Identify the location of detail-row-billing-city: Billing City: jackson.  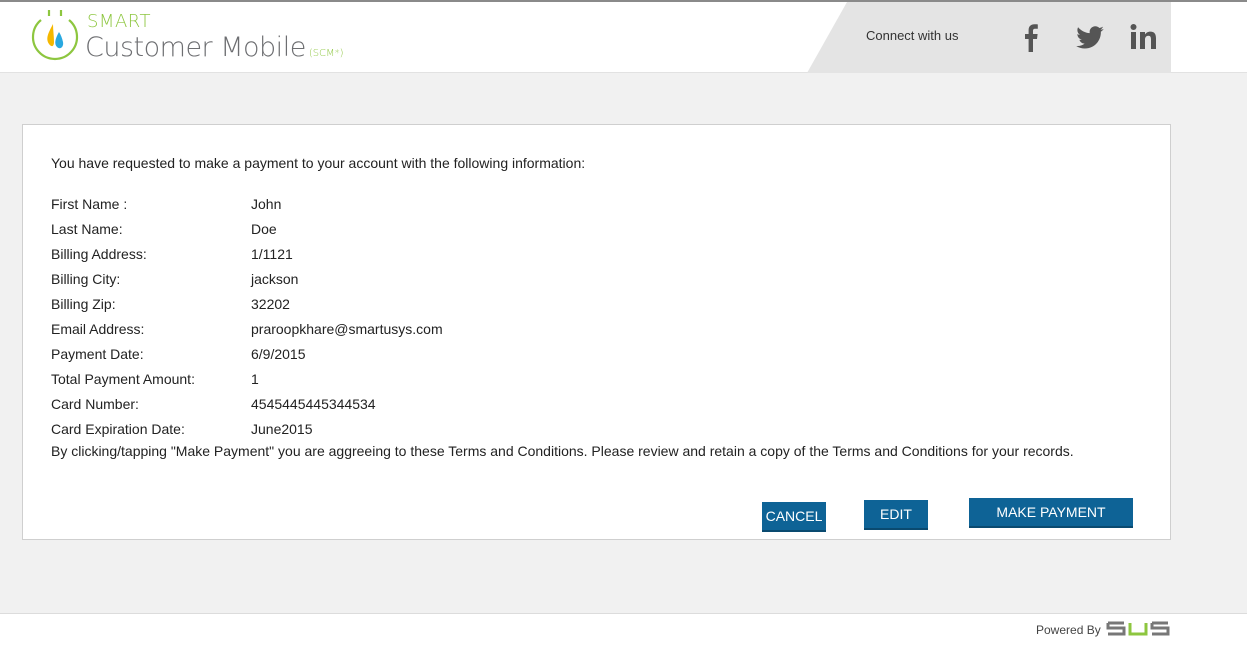
(247, 278).